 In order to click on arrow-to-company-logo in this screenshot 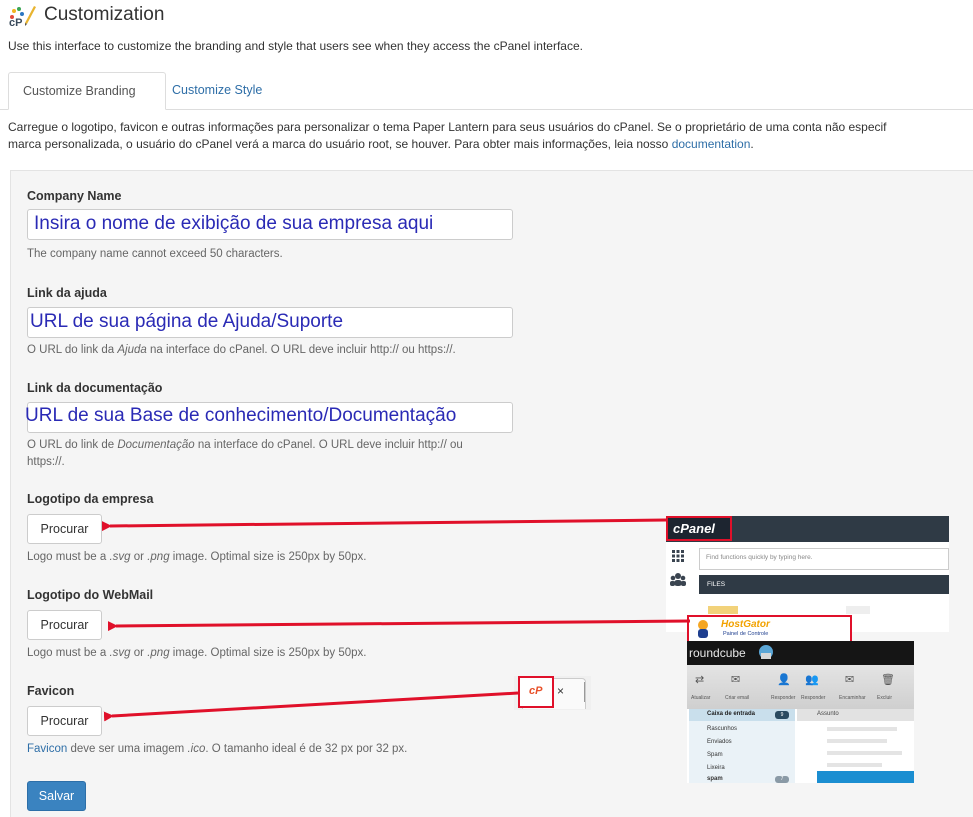, I will do `click(384, 525)`.